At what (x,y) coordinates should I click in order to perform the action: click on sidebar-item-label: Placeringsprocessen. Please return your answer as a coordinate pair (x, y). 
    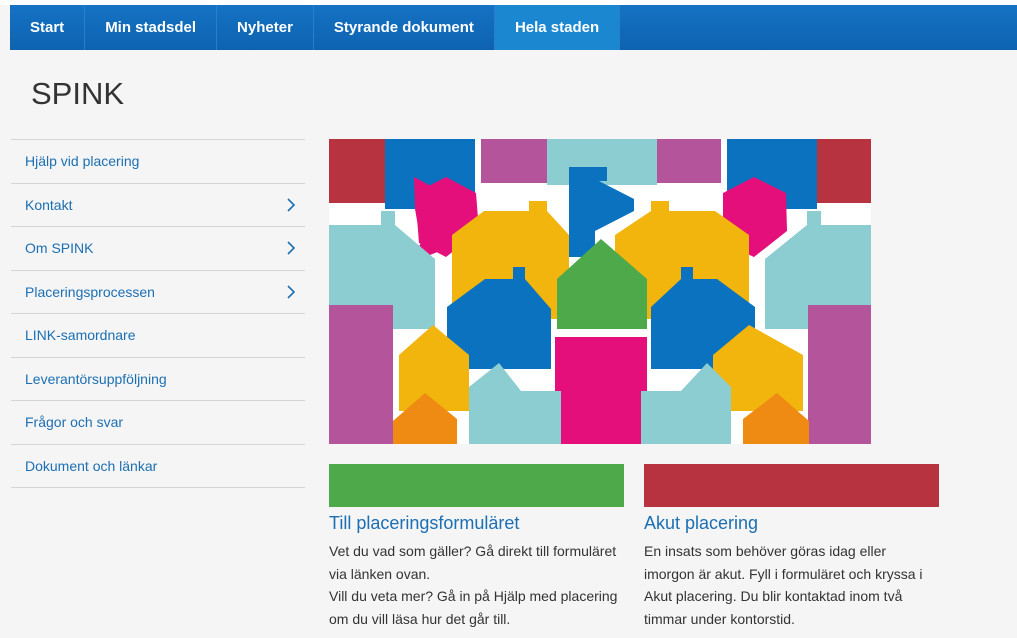
    Looking at the image, I should click on (90, 291).